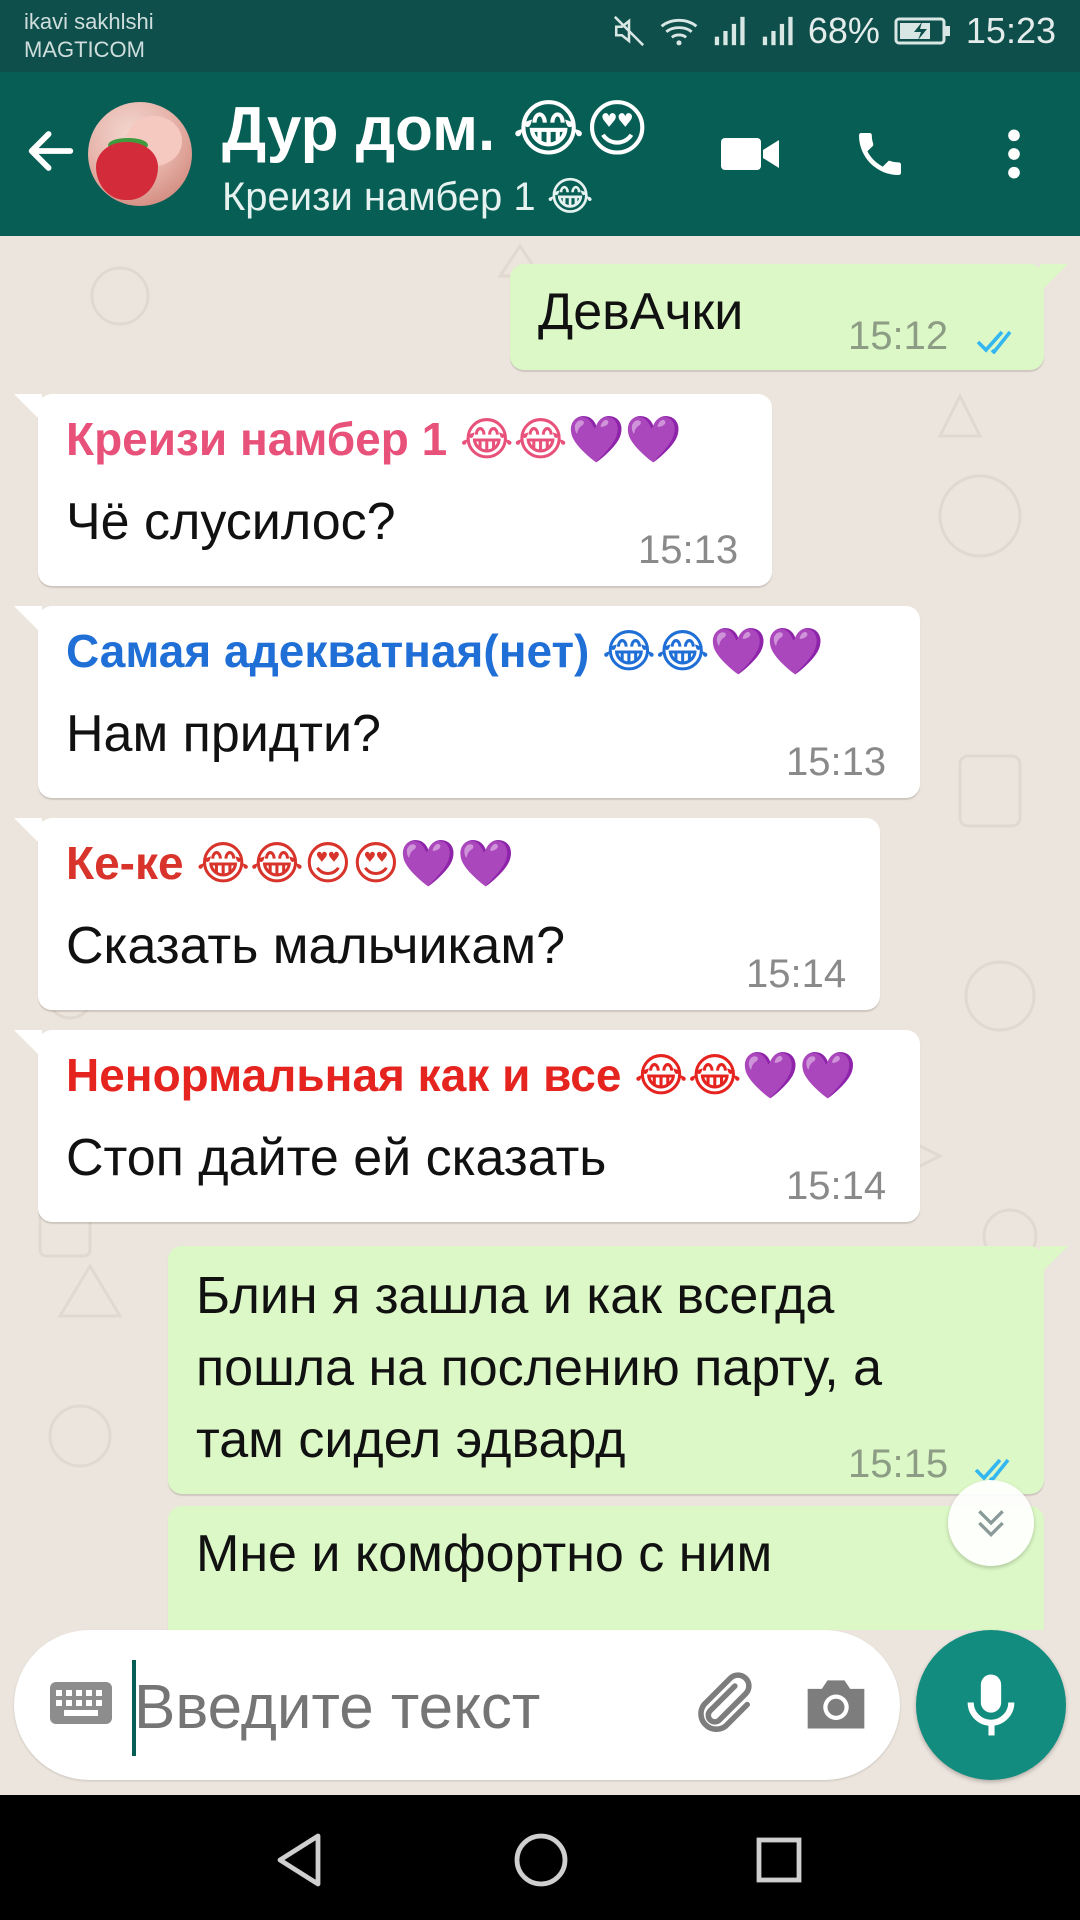 Image resolution: width=1080 pixels, height=1920 pixels. I want to click on message-text: ДевАчки, so click(641, 312).